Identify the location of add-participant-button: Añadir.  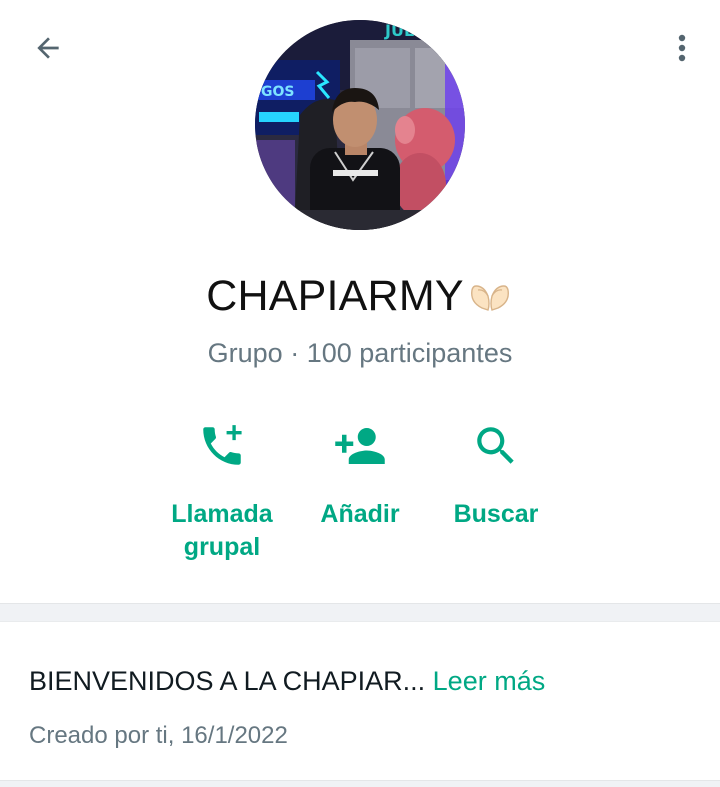
(360, 474).